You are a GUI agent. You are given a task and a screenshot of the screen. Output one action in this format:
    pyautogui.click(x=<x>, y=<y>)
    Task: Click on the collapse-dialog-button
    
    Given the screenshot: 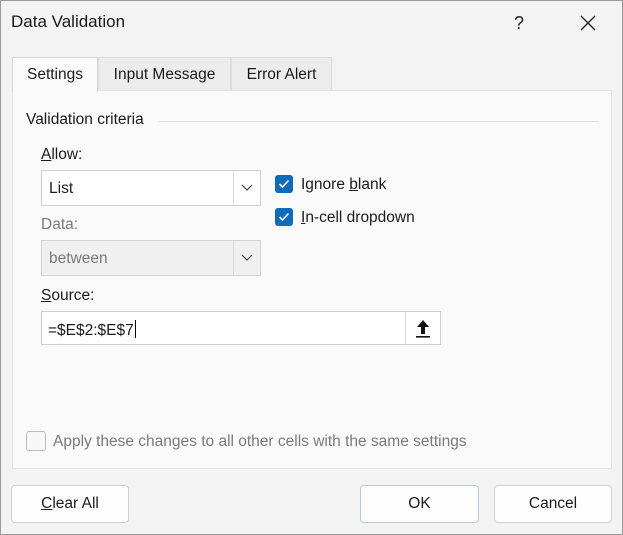 What is the action you would take?
    pyautogui.click(x=422, y=328)
    